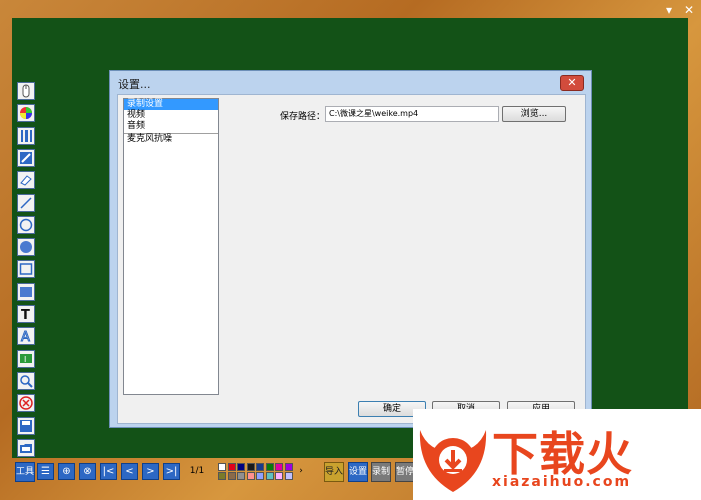 The height and width of the screenshot is (500, 701). I want to click on color-wheel-tool-button, so click(26, 113).